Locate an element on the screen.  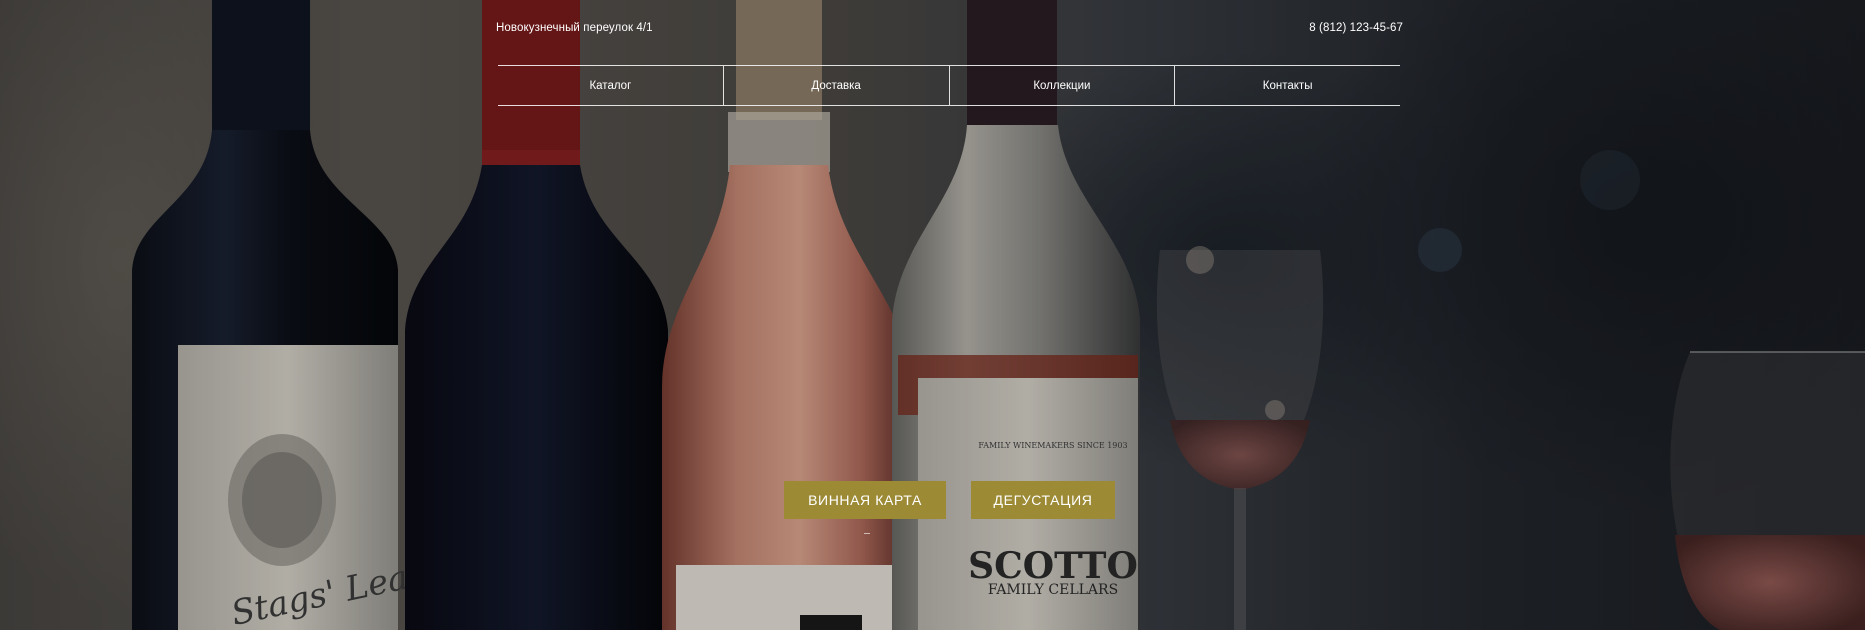
nav-item-catalog: Каталог is located at coordinates (610, 85).